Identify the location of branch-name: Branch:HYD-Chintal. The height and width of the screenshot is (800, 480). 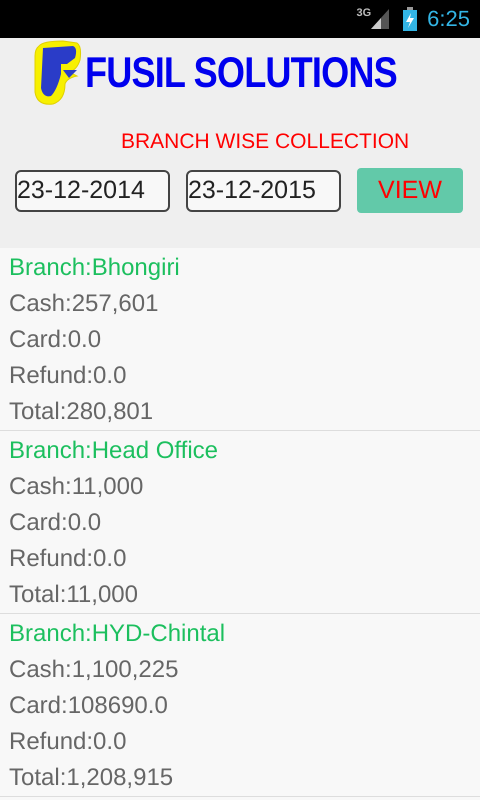
(117, 634).